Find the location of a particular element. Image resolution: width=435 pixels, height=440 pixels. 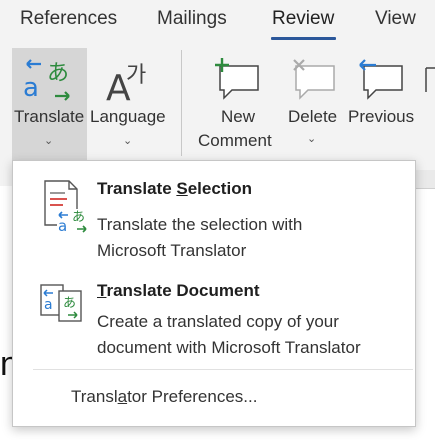

ribbon-group-separator is located at coordinates (181, 103).